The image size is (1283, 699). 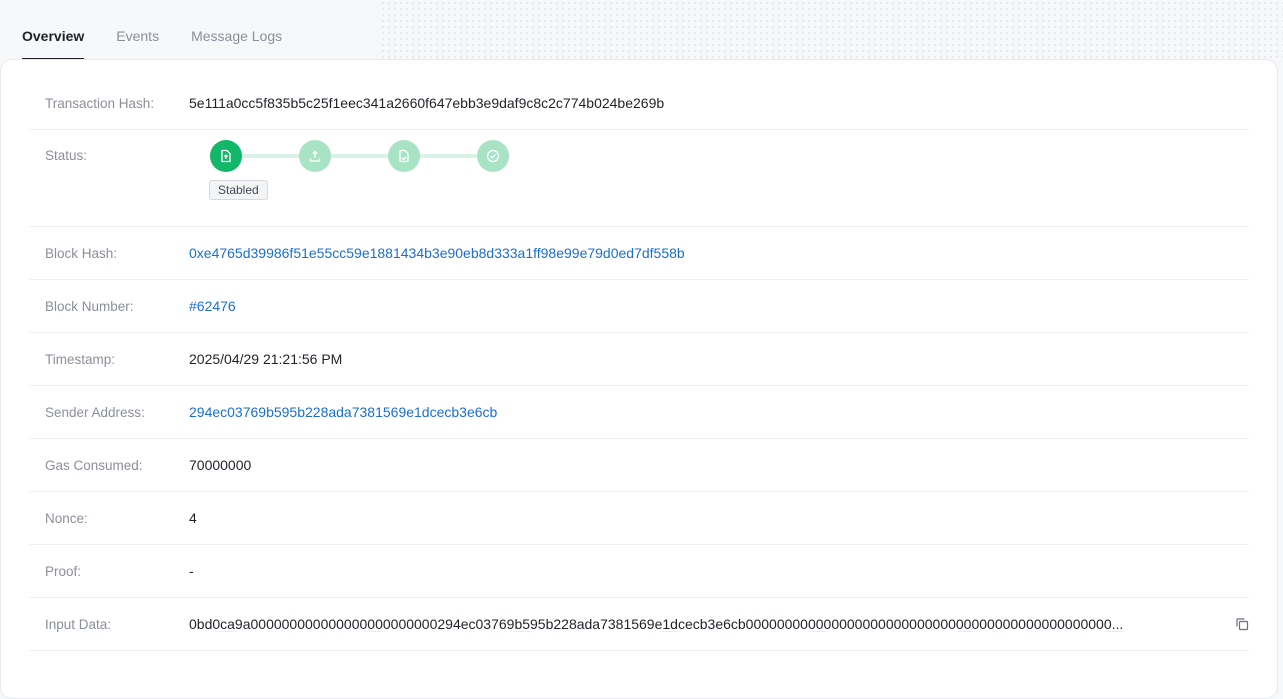 I want to click on label-block-number: Block Number:, so click(x=89, y=306).